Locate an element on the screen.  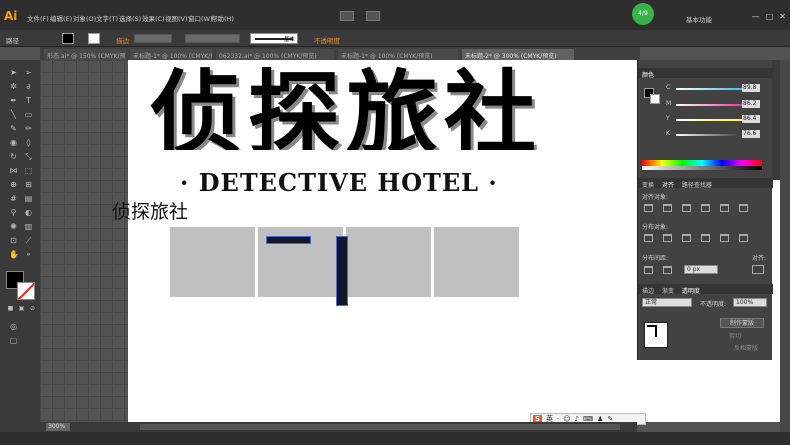
gradient-mode-icon: ▣ is located at coordinates (21, 308).